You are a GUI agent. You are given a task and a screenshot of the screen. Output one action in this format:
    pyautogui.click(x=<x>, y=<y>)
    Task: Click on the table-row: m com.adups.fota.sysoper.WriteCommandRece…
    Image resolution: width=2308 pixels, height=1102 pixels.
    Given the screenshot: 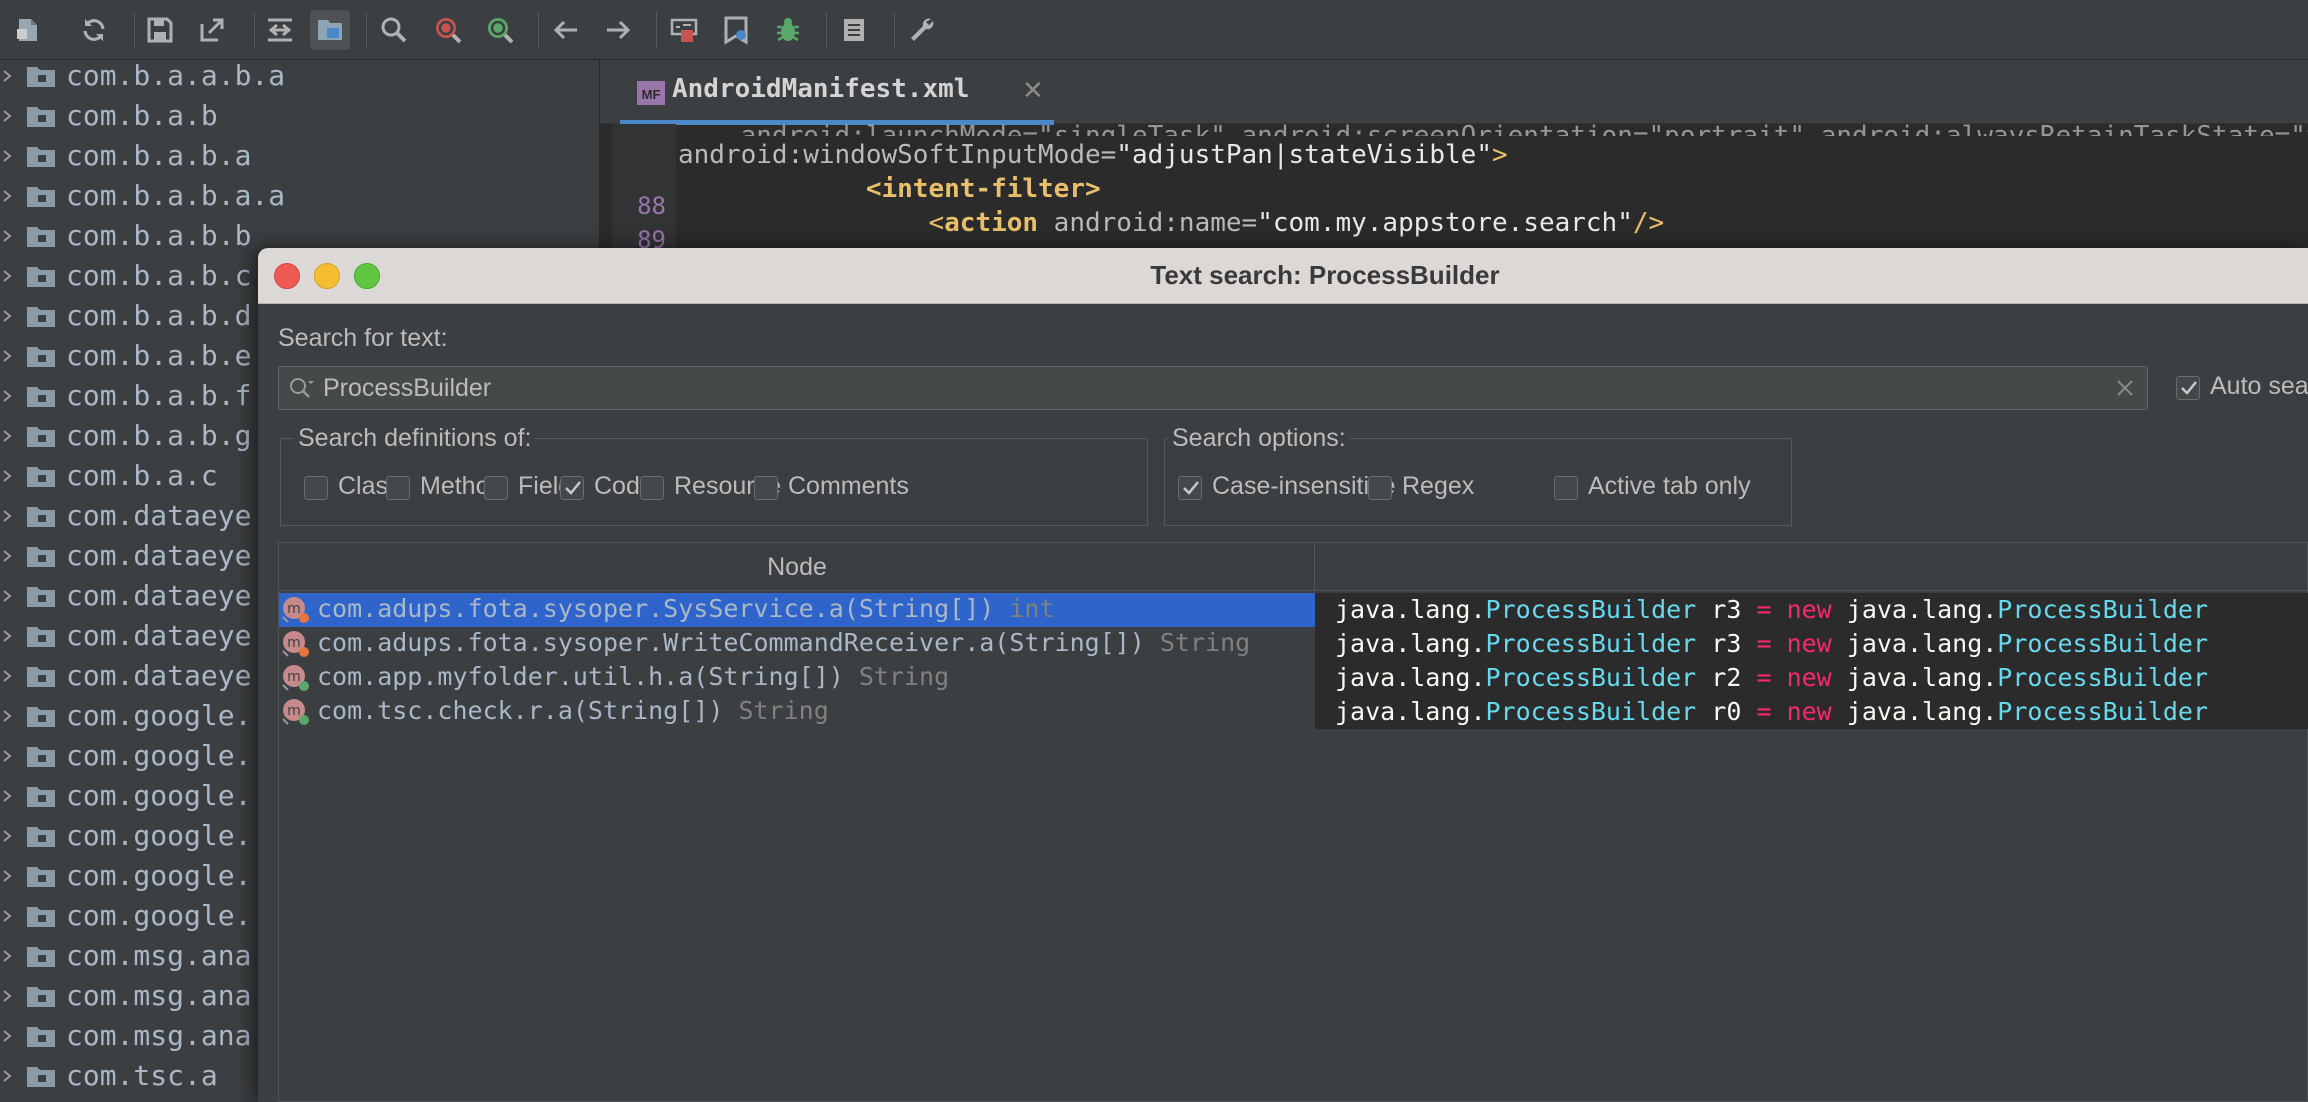 What is the action you would take?
    pyautogui.click(x=1293, y=644)
    